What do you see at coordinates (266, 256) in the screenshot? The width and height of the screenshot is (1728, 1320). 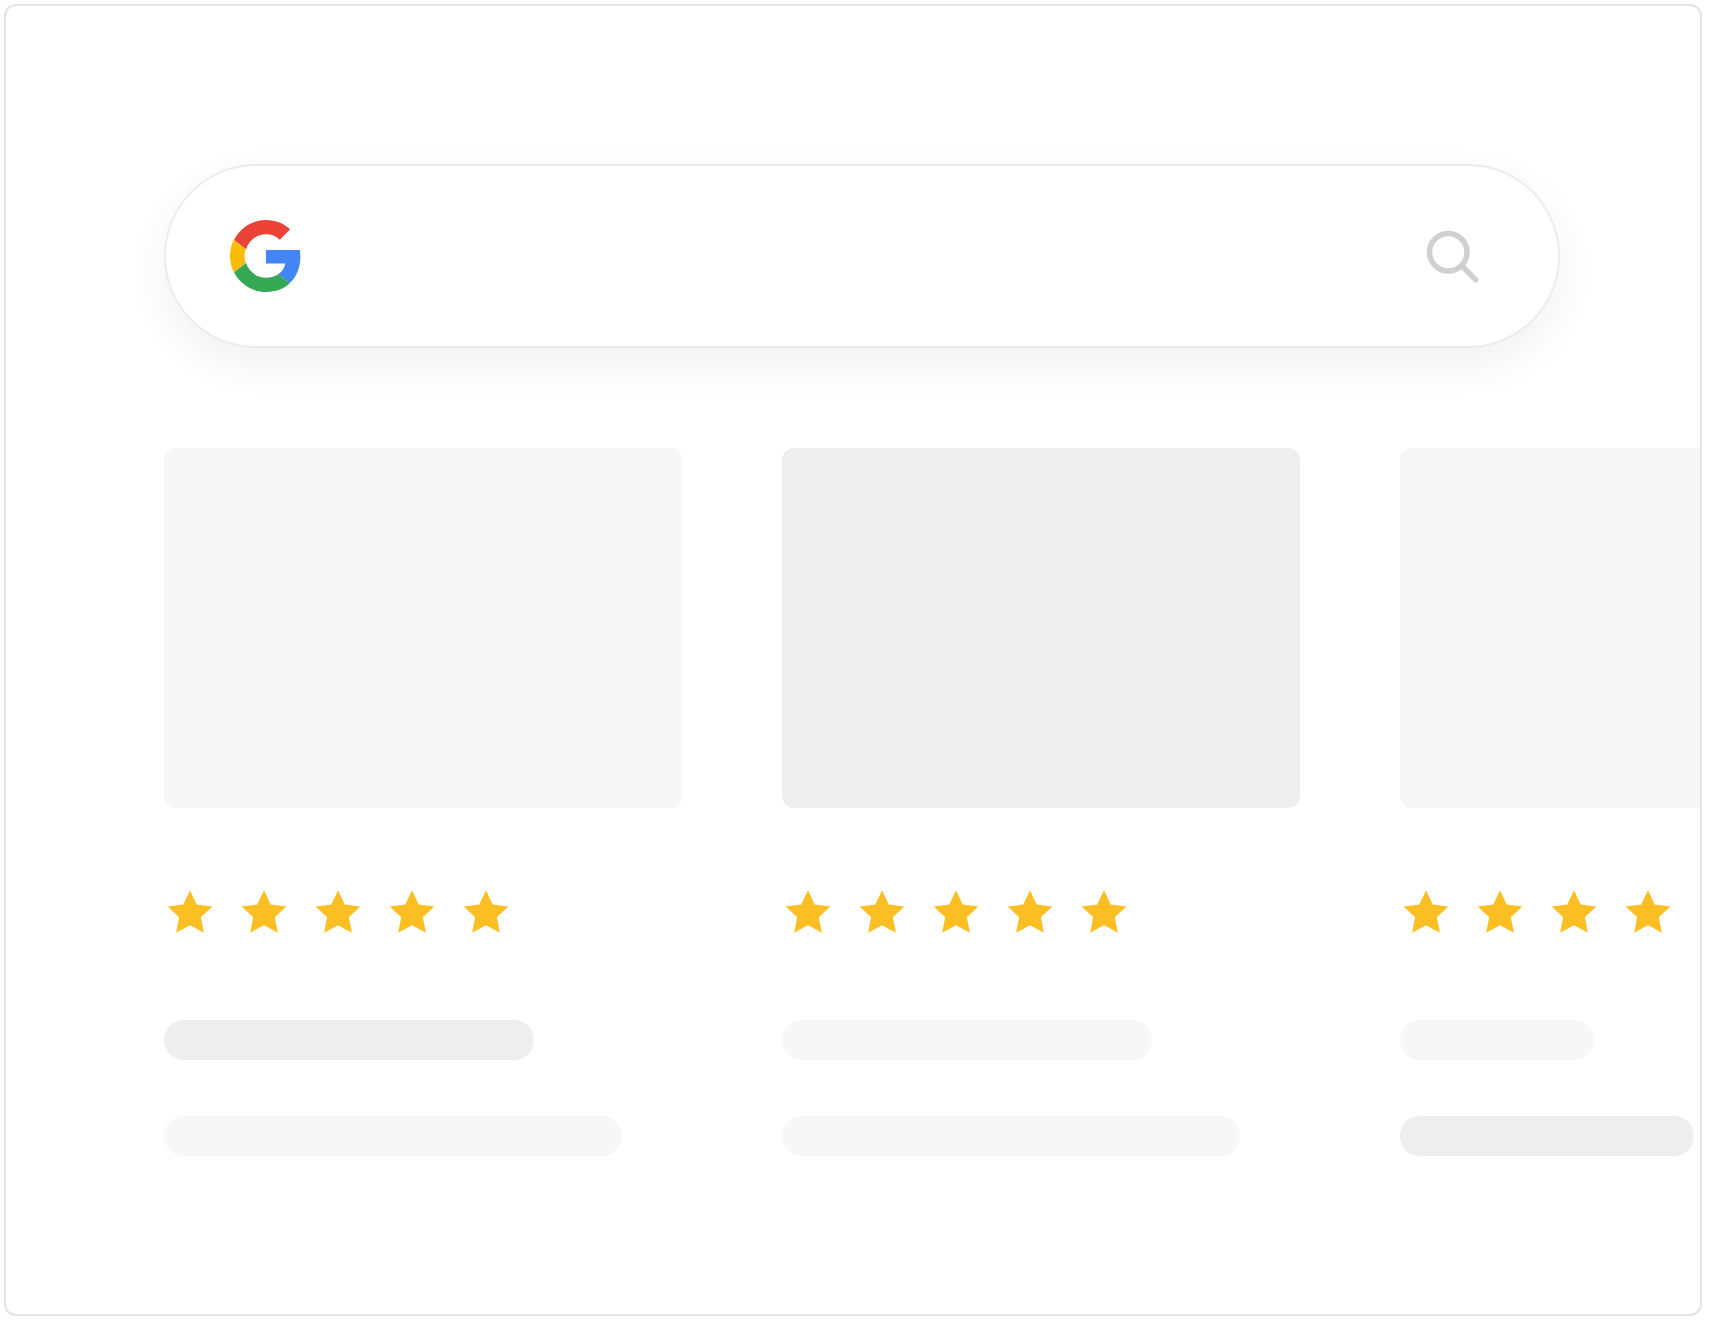 I see `logo-icon` at bounding box center [266, 256].